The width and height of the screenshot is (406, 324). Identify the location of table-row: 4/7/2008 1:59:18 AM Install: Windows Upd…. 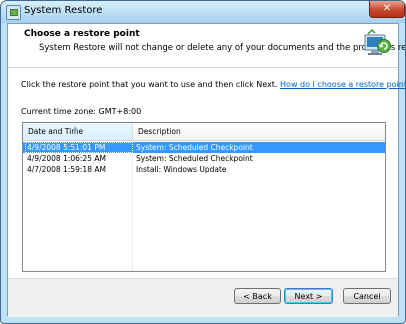
(204, 169).